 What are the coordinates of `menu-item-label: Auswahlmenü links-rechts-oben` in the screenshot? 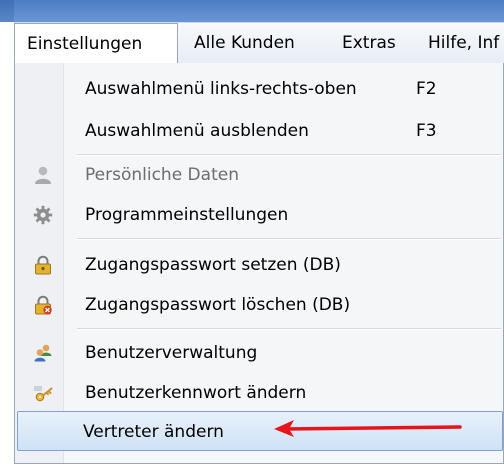 It's located at (221, 89).